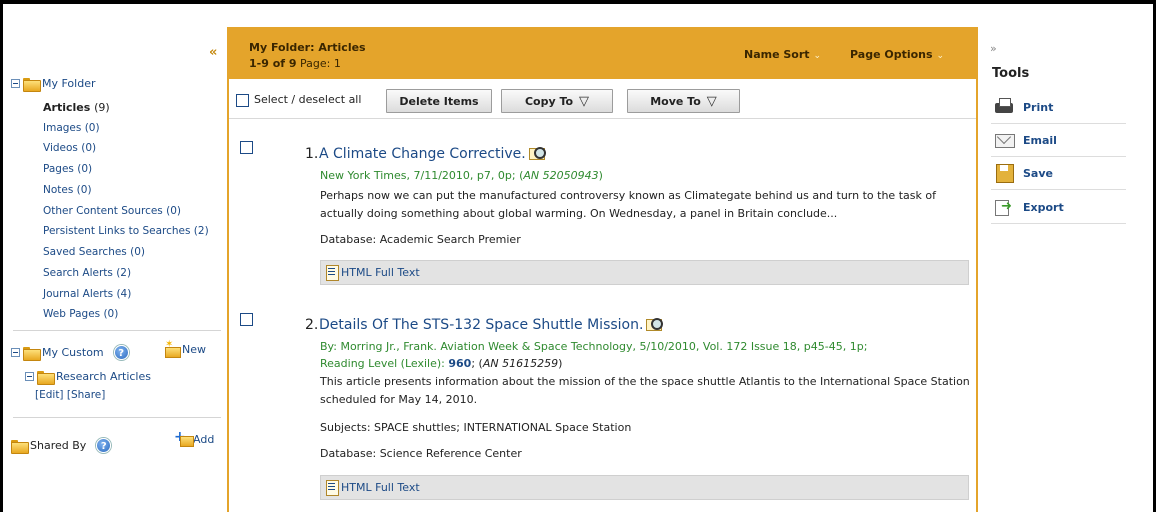  What do you see at coordinates (384, 363) in the screenshot?
I see `reading-level-label: Reading Level (Lexile):` at bounding box center [384, 363].